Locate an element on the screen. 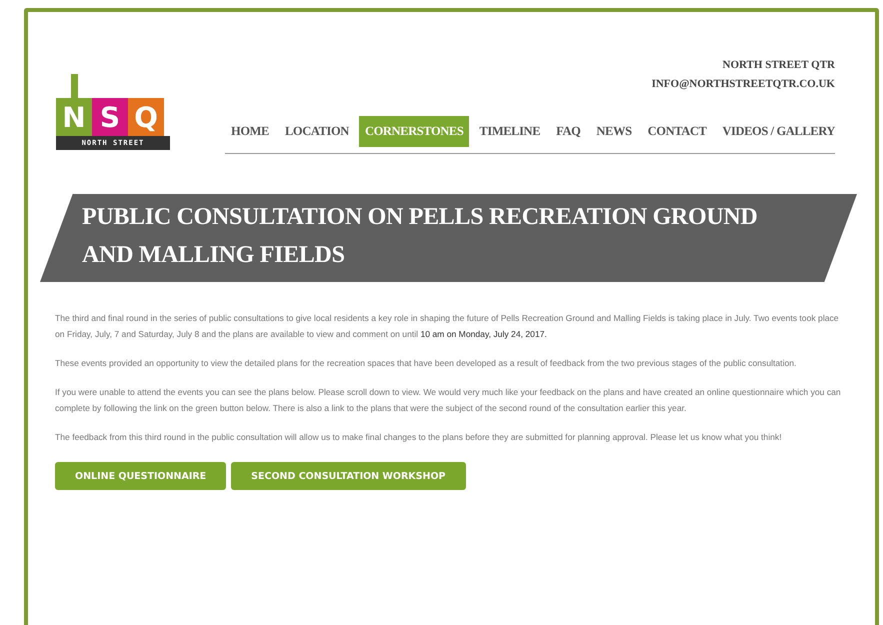 The image size is (883, 625). nav-link: VIDEOS / GALLERY is located at coordinates (779, 131).